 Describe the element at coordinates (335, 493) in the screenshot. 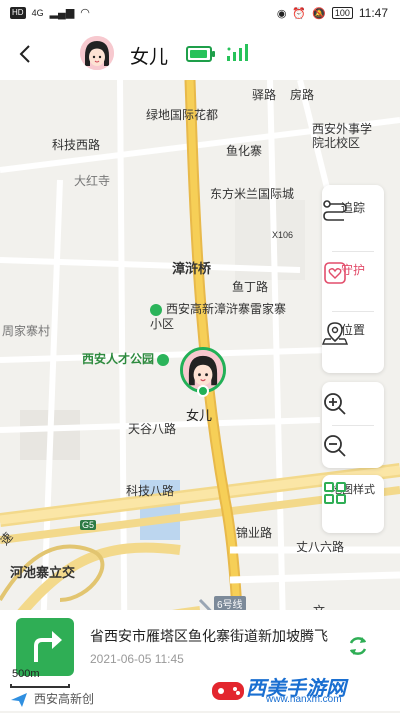

I see `grid-layers-icon` at that location.